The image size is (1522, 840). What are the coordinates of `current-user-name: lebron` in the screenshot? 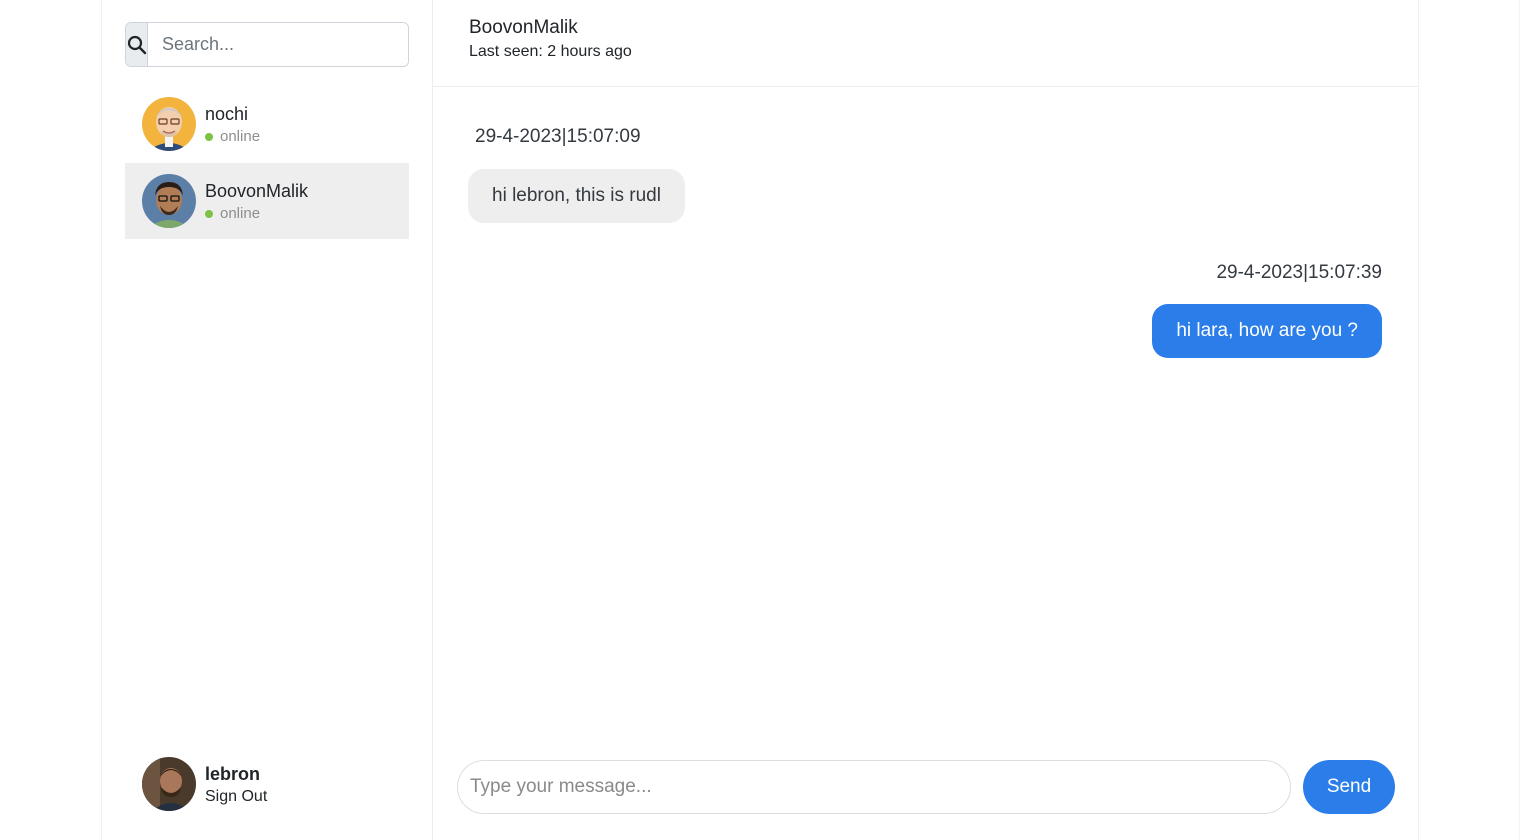 It's located at (233, 773).